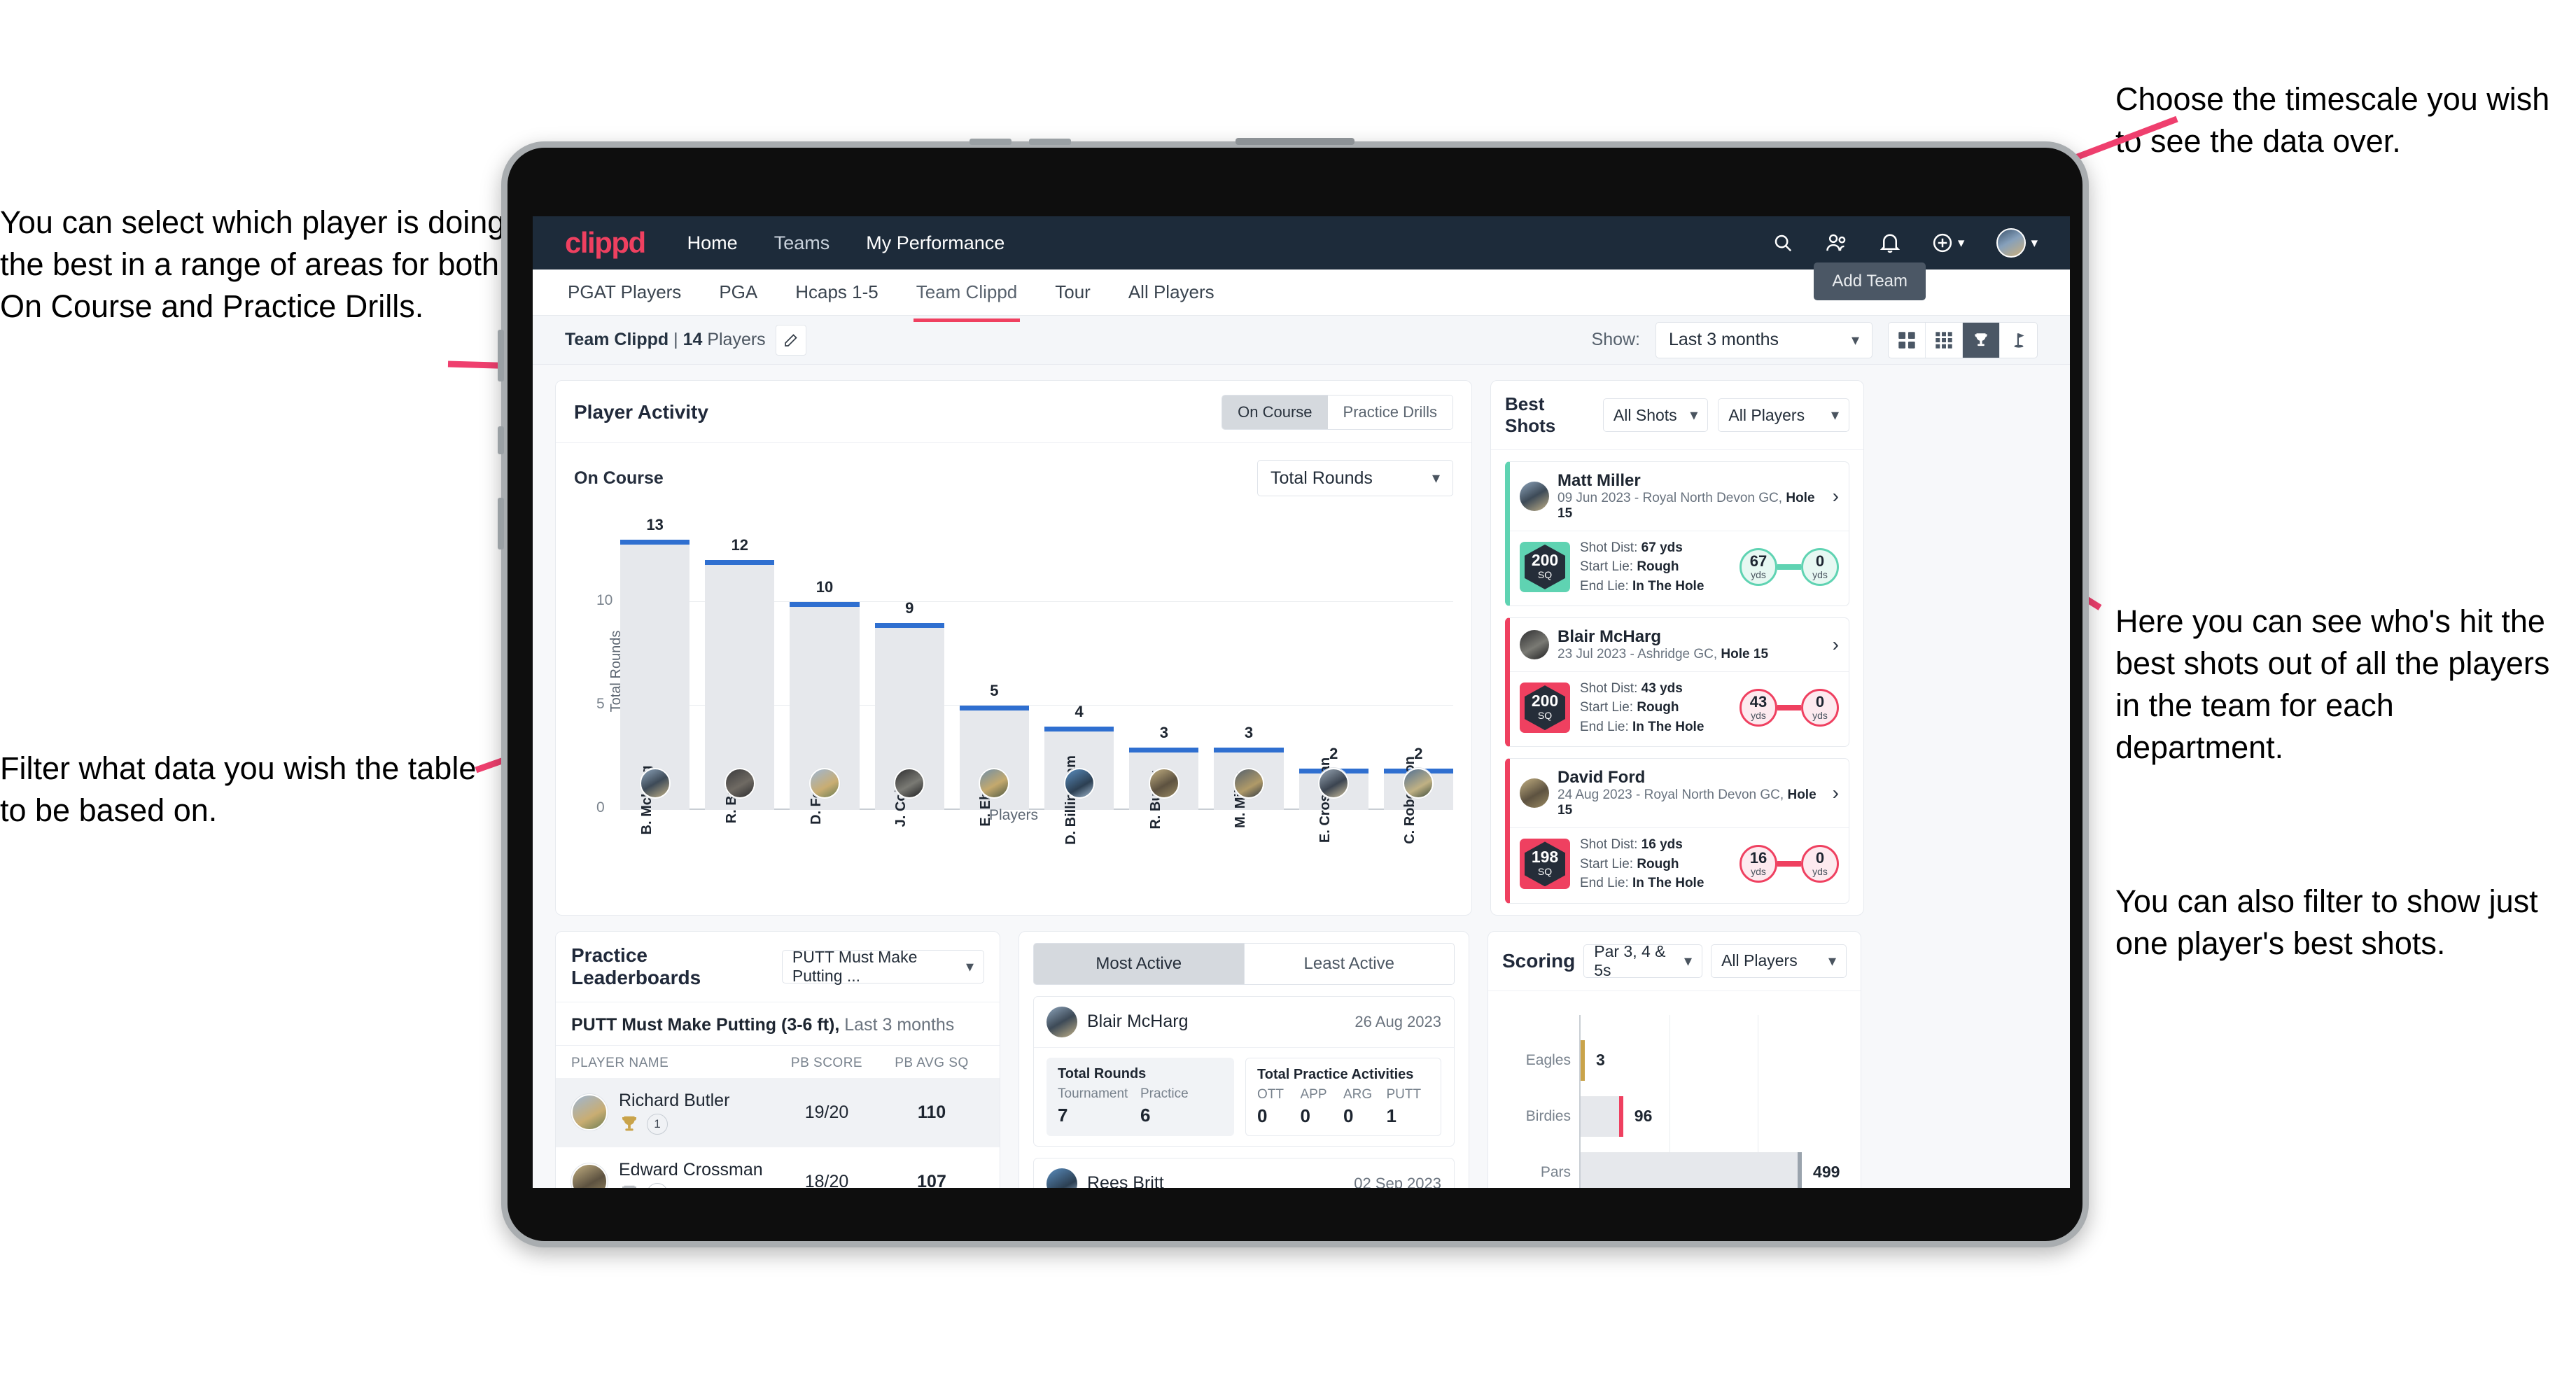 The image size is (2576, 1386). I want to click on chart-bar-column: 3 M. Miller, so click(1249, 673).